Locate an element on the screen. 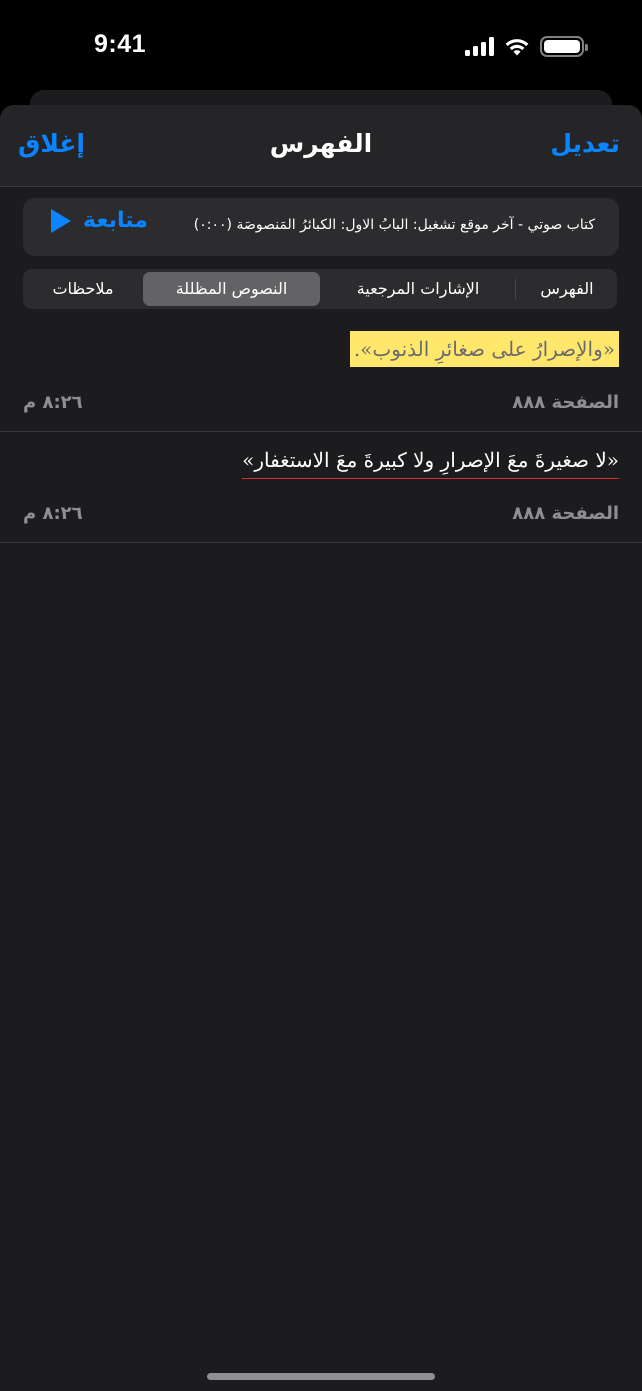  continue-label: متابعة is located at coordinates (115, 220).